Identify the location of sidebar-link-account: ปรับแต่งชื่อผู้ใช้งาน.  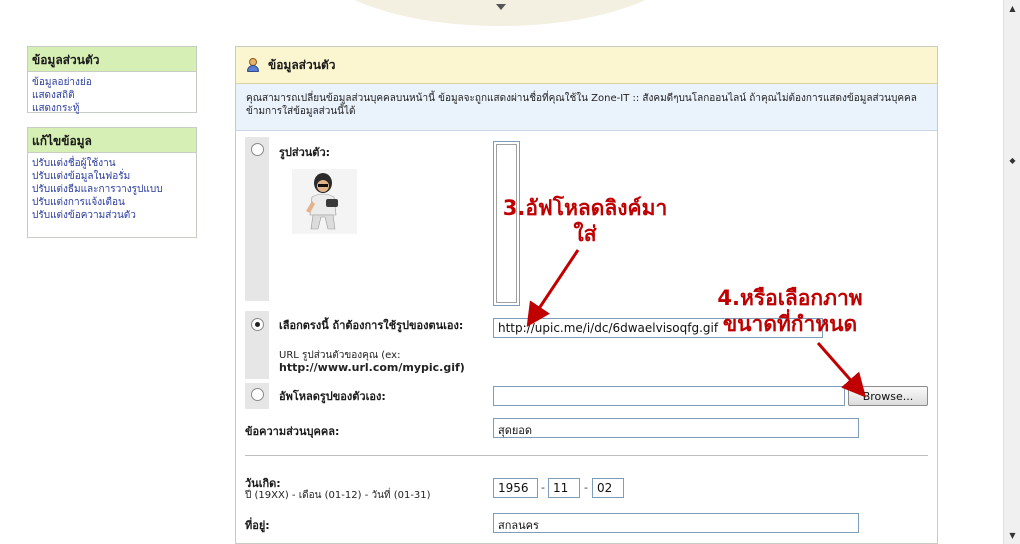
(112, 163).